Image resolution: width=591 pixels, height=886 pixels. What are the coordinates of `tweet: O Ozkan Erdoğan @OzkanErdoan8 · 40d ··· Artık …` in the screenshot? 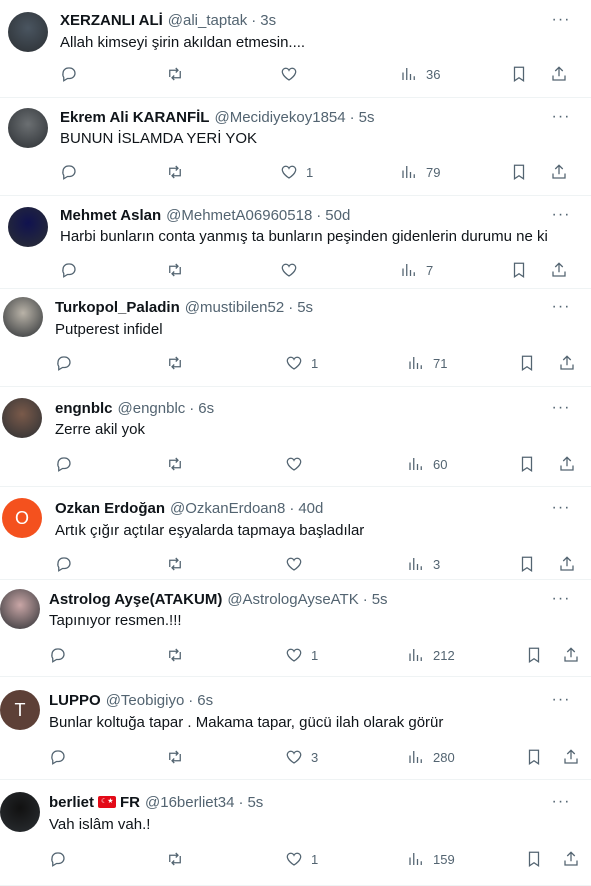 It's located at (295, 533).